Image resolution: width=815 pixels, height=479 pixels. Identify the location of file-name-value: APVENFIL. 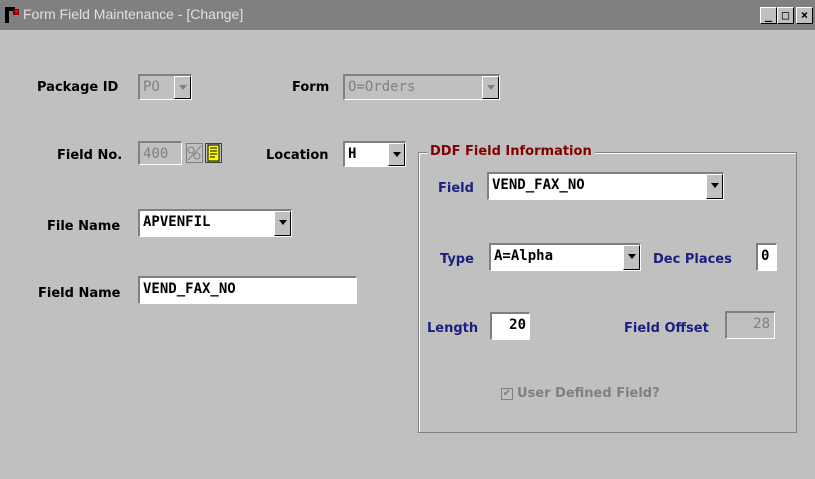
(177, 222).